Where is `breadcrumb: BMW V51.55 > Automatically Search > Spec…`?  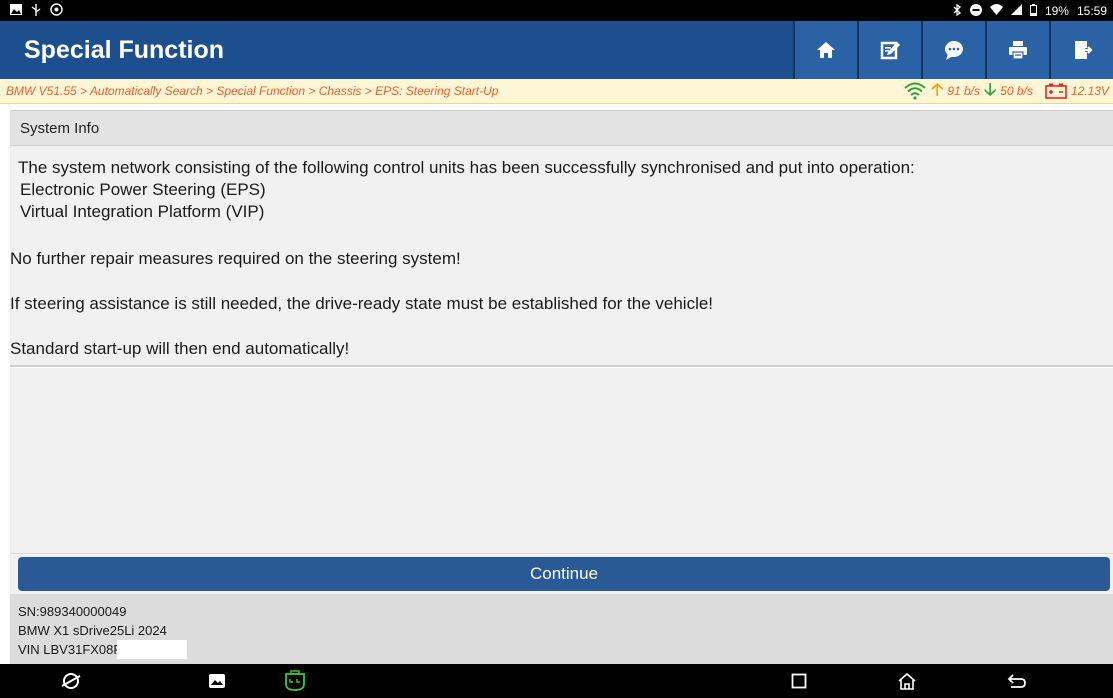
breadcrumb: BMW V51.55 > Automatically Search > Spec… is located at coordinates (252, 91).